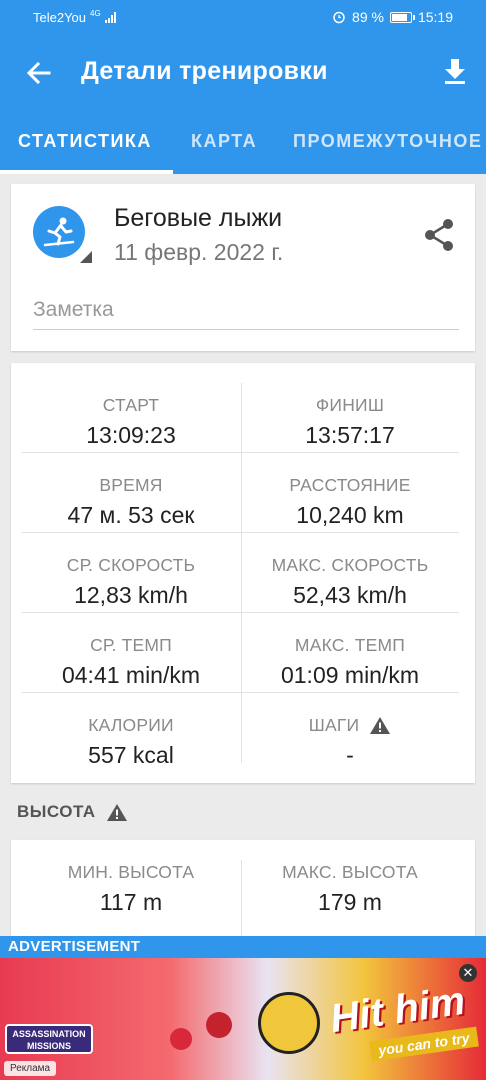  What do you see at coordinates (350, 675) in the screenshot?
I see `stat-value: 01:09 min/km` at bounding box center [350, 675].